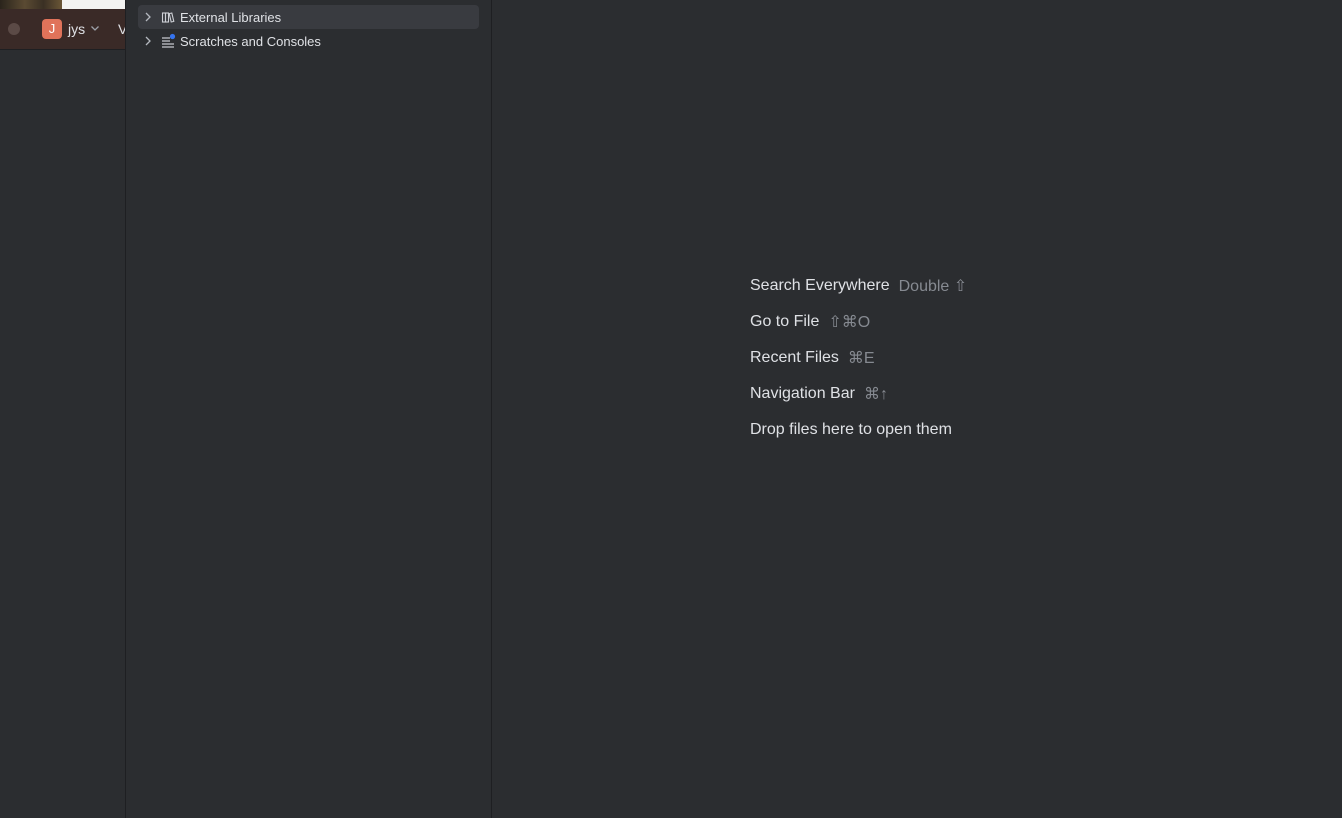 The height and width of the screenshot is (818, 1342). I want to click on hint-shortcut: ⇧⌘O, so click(849, 322).